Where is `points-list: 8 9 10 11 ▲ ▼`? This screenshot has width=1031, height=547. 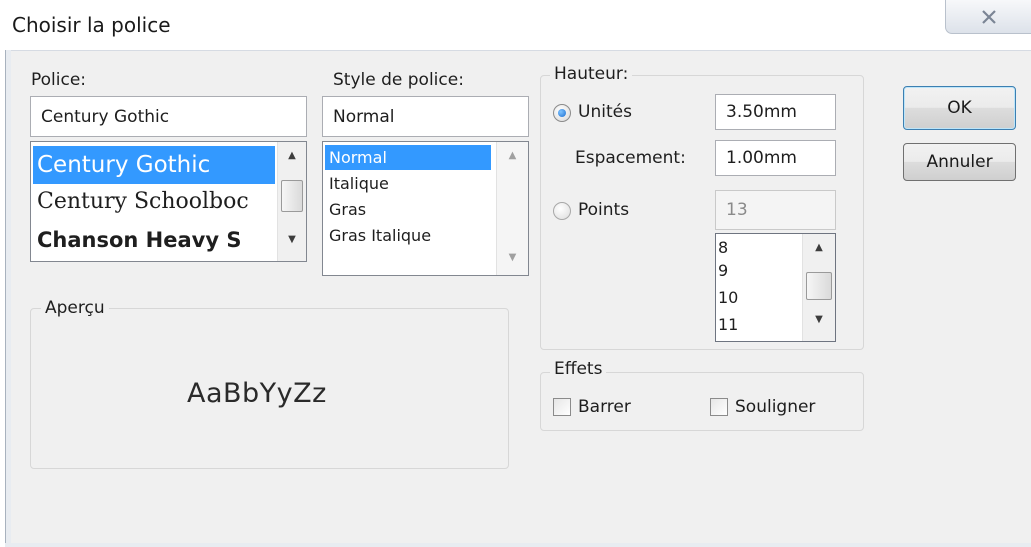
points-list: 8 9 10 11 ▲ ▼ is located at coordinates (775, 287).